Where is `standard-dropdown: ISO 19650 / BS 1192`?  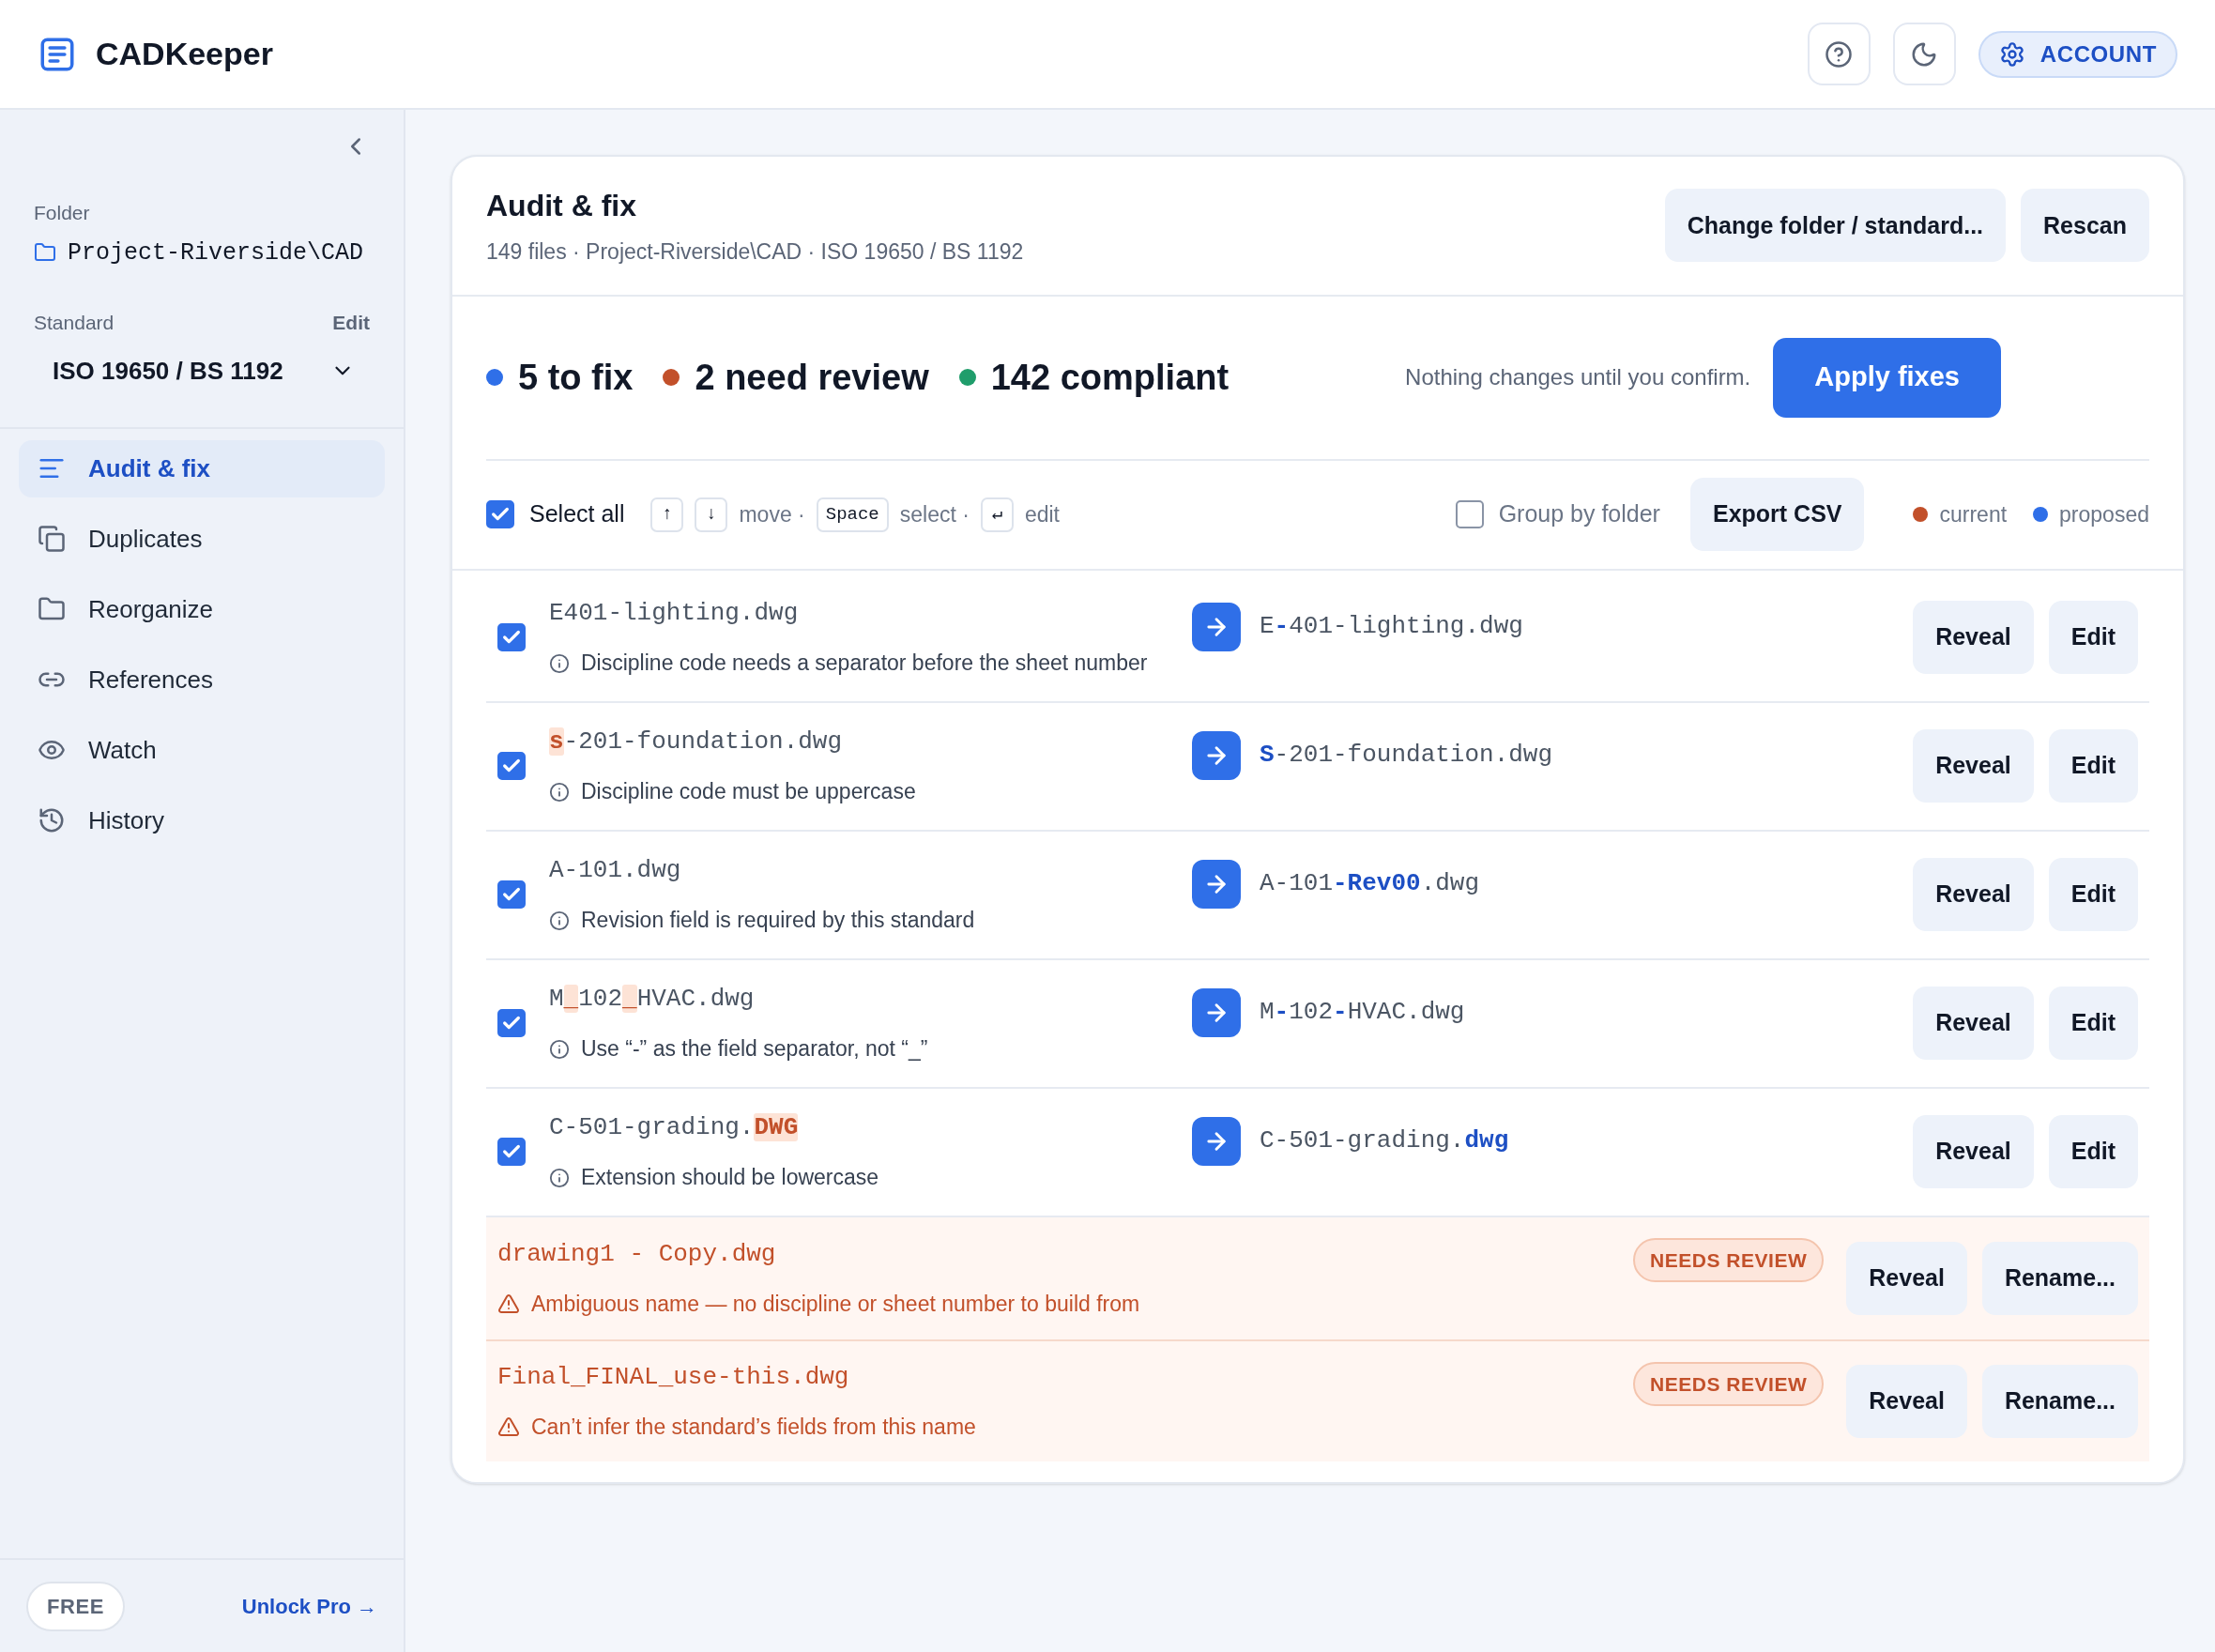 standard-dropdown: ISO 19650 / BS 1192 is located at coordinates (202, 371).